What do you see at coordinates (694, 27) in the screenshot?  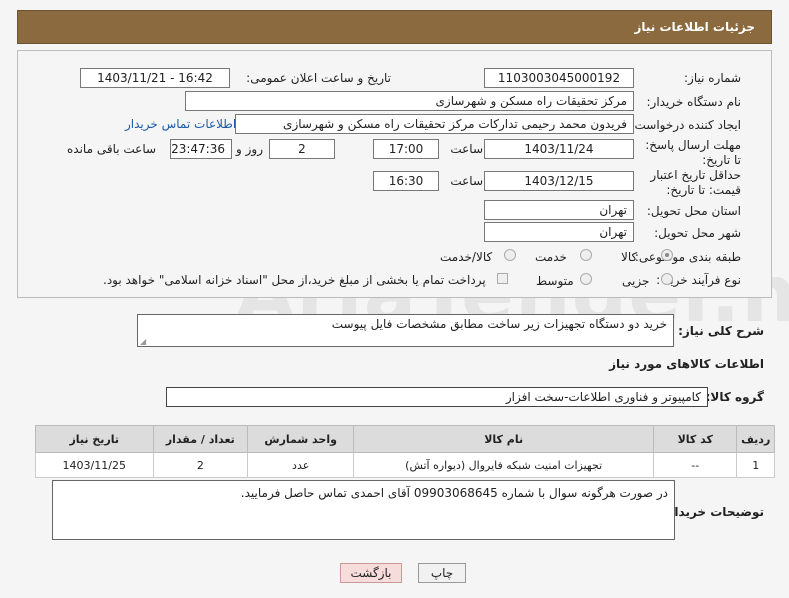 I see `page-title: جزئیات اطلاعات نیاز` at bounding box center [694, 27].